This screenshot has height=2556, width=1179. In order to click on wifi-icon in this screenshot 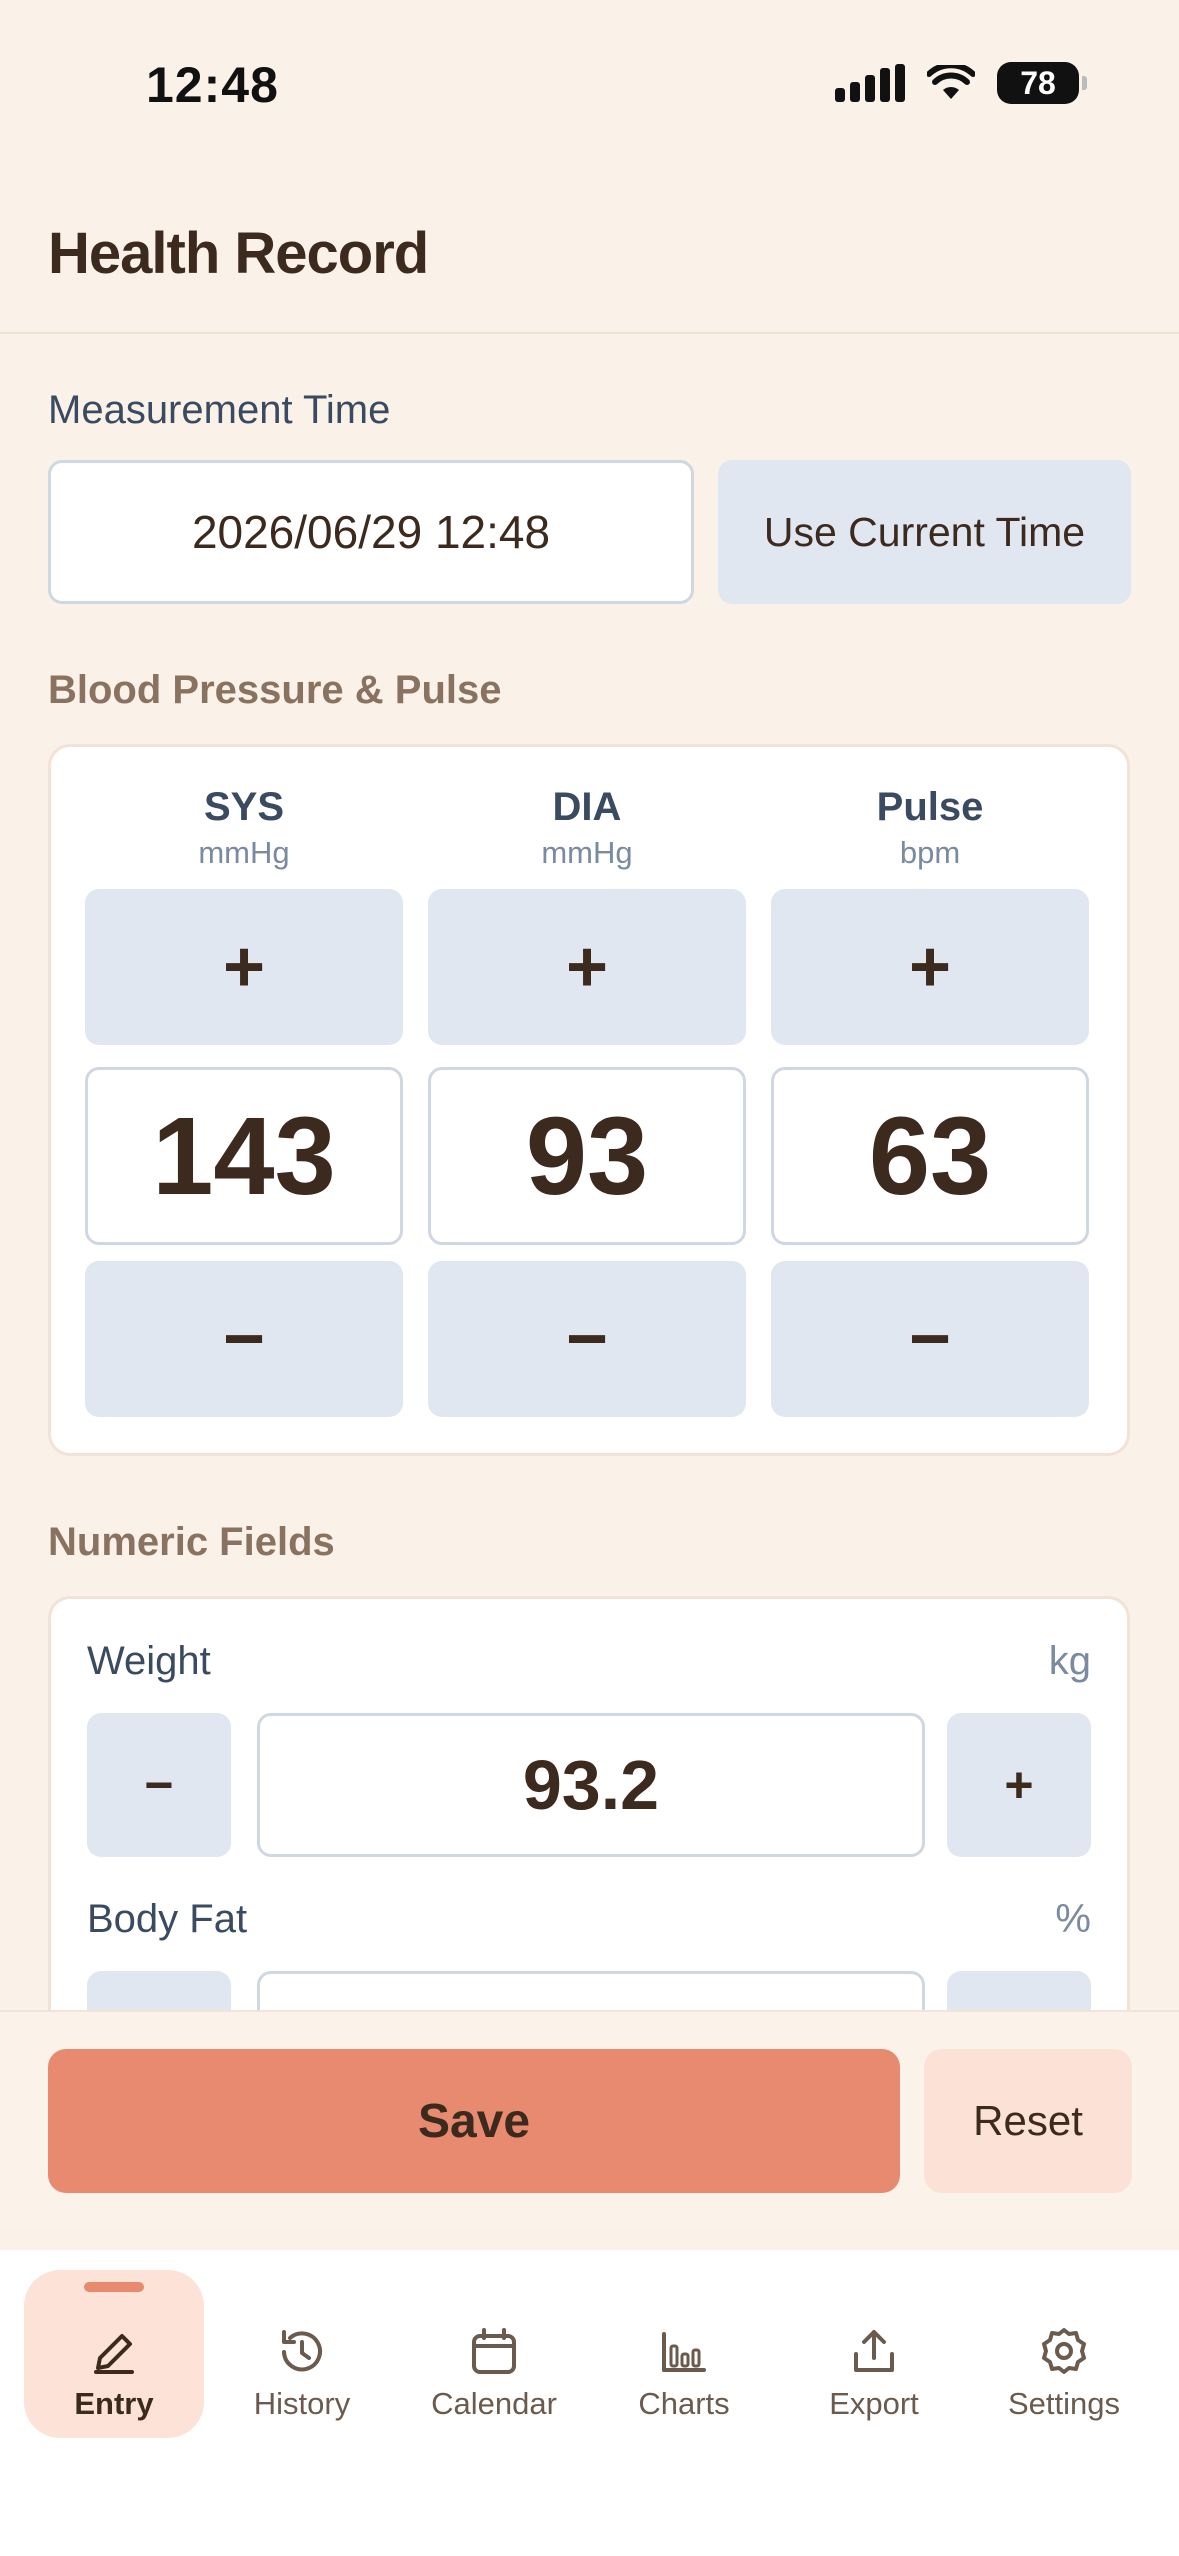, I will do `click(951, 82)`.